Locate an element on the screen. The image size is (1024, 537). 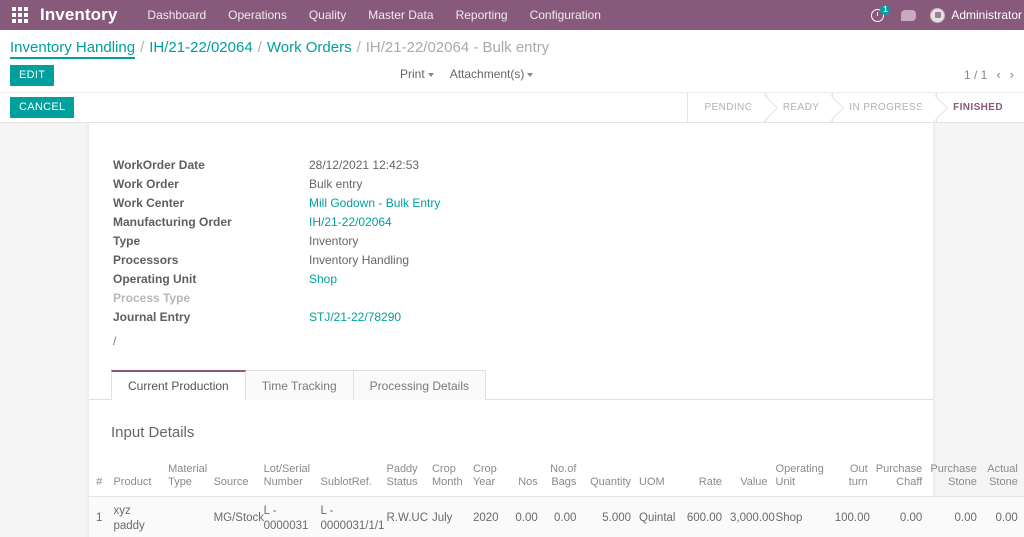
column-header: Crop Year is located at coordinates (487, 476).